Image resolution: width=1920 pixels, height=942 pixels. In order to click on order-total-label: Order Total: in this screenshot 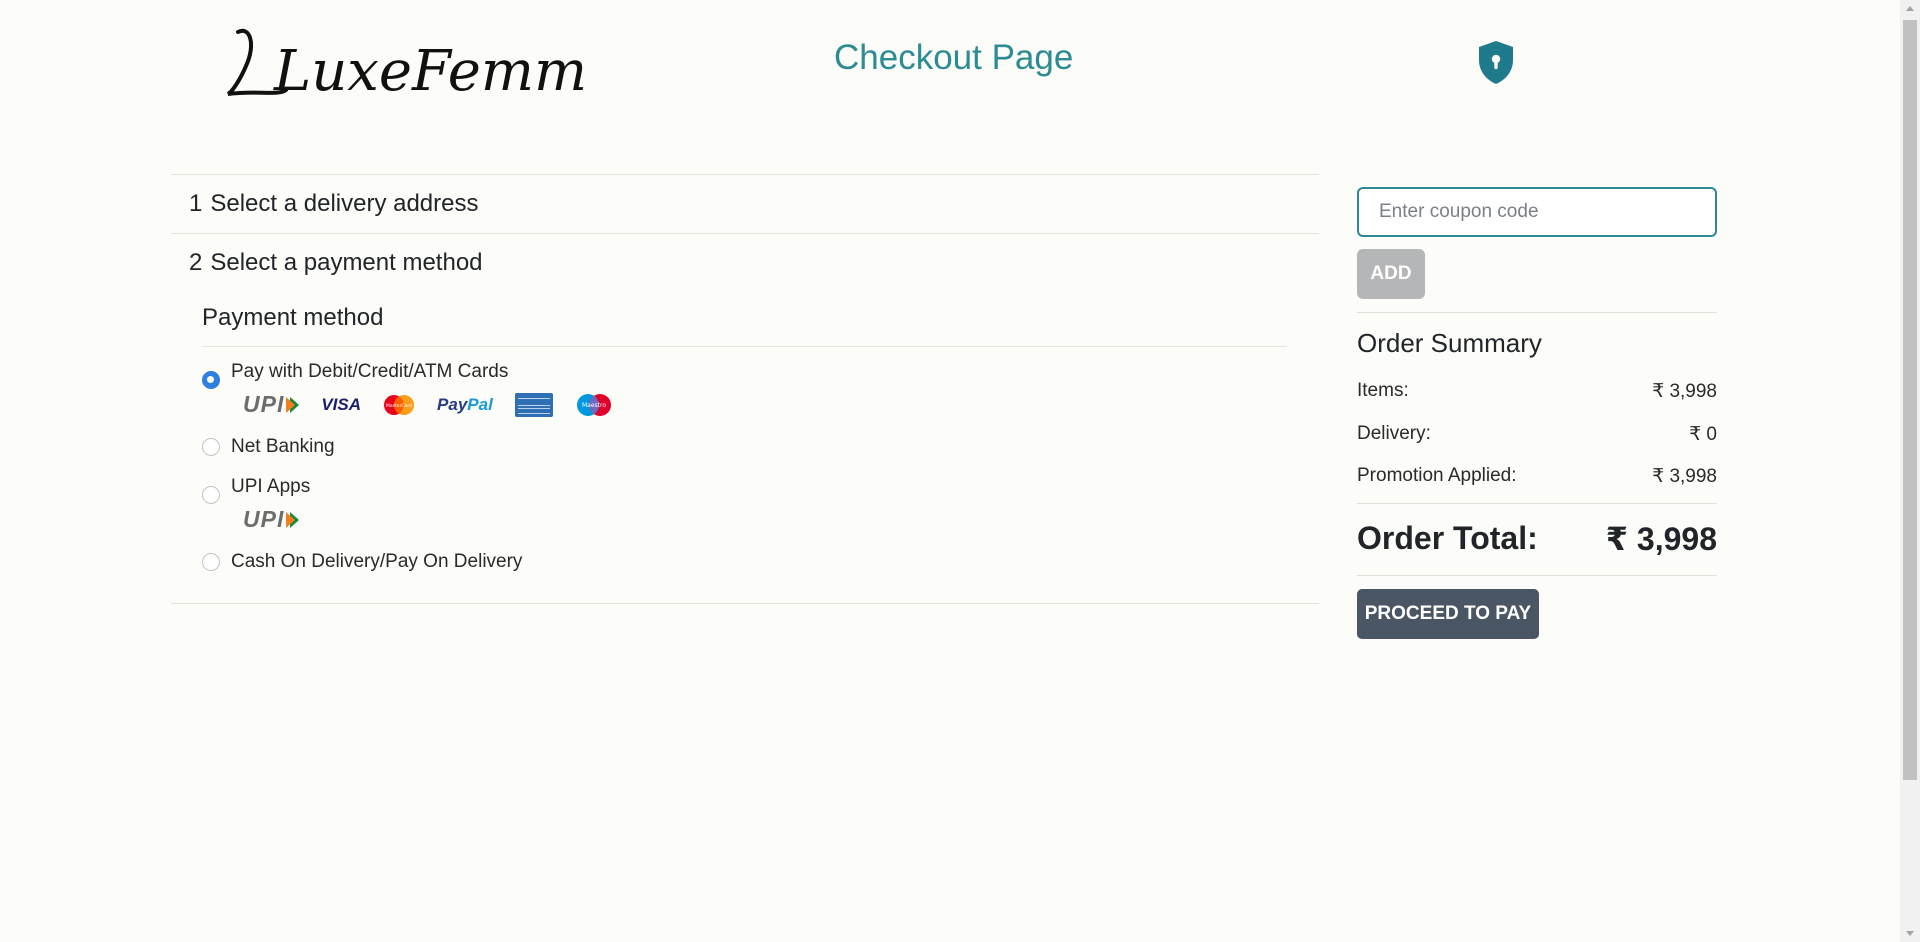, I will do `click(1447, 538)`.